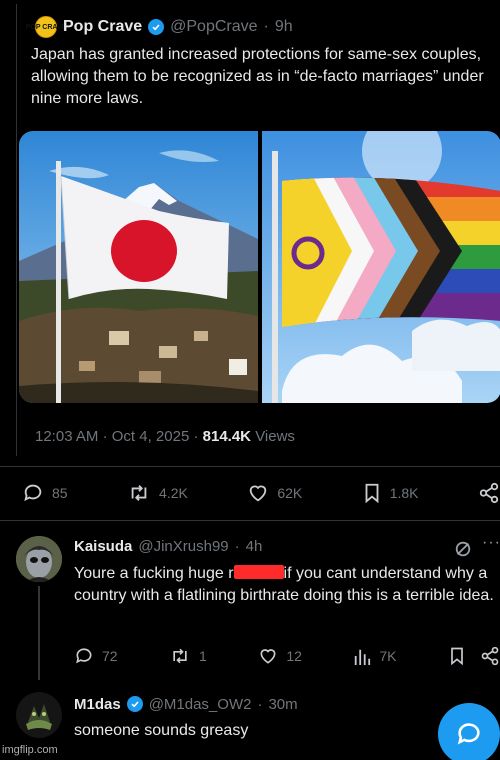 The image size is (500, 760). What do you see at coordinates (151, 436) in the screenshot?
I see `tweet-date: Oct 4, 2025` at bounding box center [151, 436].